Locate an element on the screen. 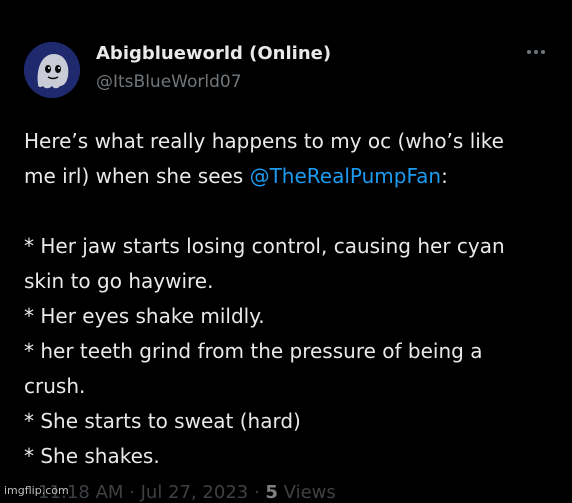 This screenshot has height=503, width=572. tweet-text-fragment: me irl) when she sees is located at coordinates (137, 176).